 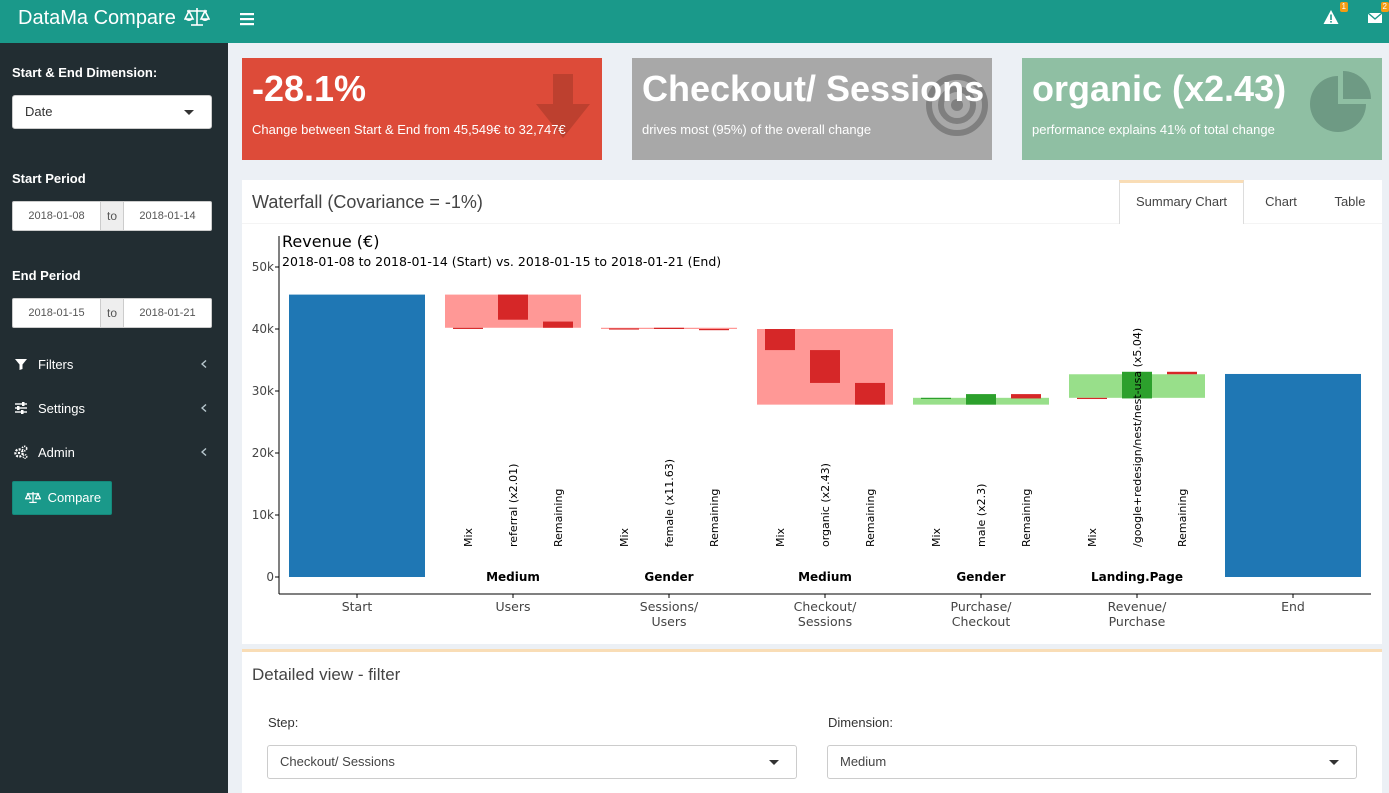 I want to click on end-period-range: 2018-01-15 to 2018-01-21, so click(x=112, y=313).